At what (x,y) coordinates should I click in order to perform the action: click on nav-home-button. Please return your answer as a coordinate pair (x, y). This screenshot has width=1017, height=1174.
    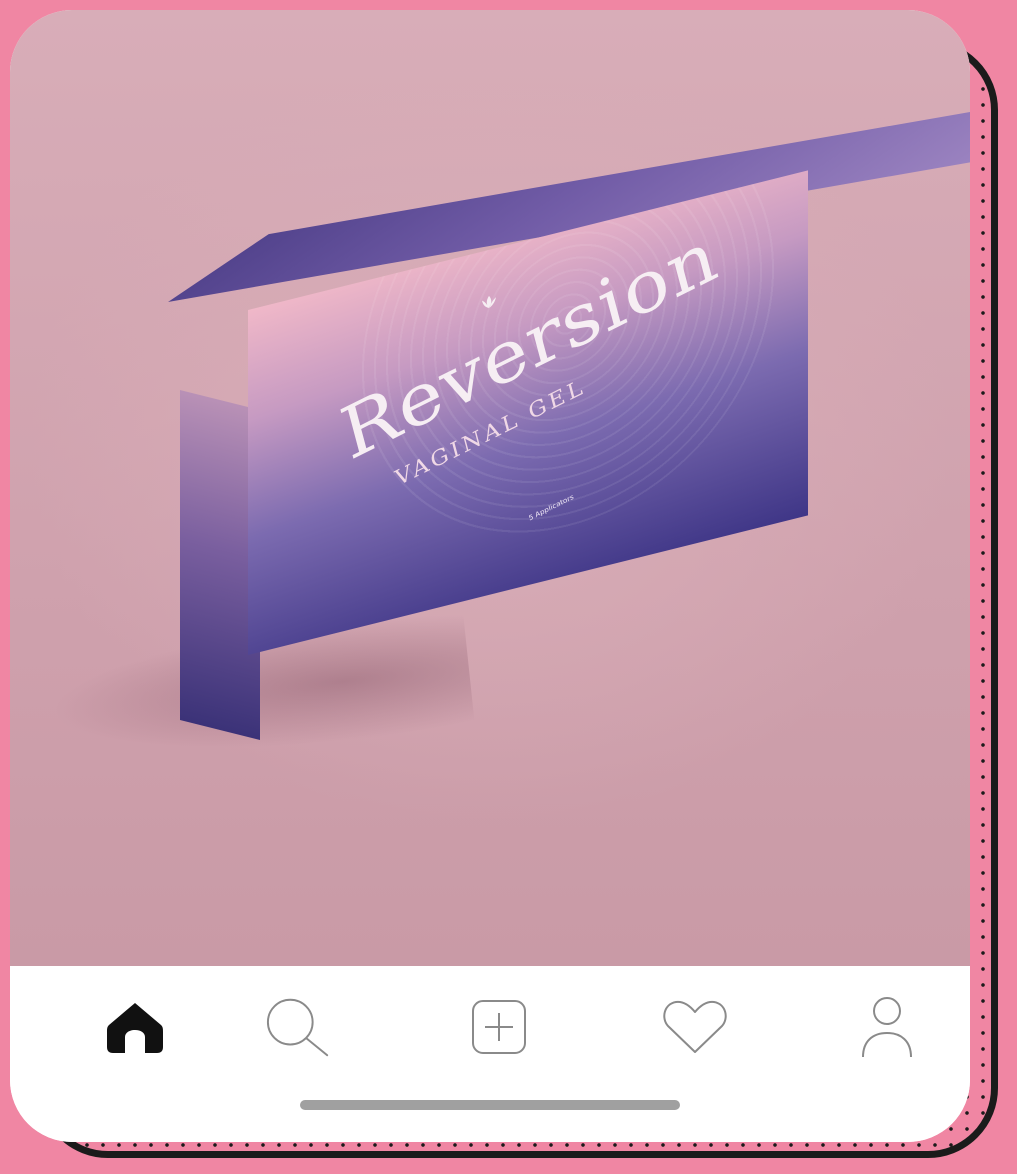
    Looking at the image, I should click on (135, 1027).